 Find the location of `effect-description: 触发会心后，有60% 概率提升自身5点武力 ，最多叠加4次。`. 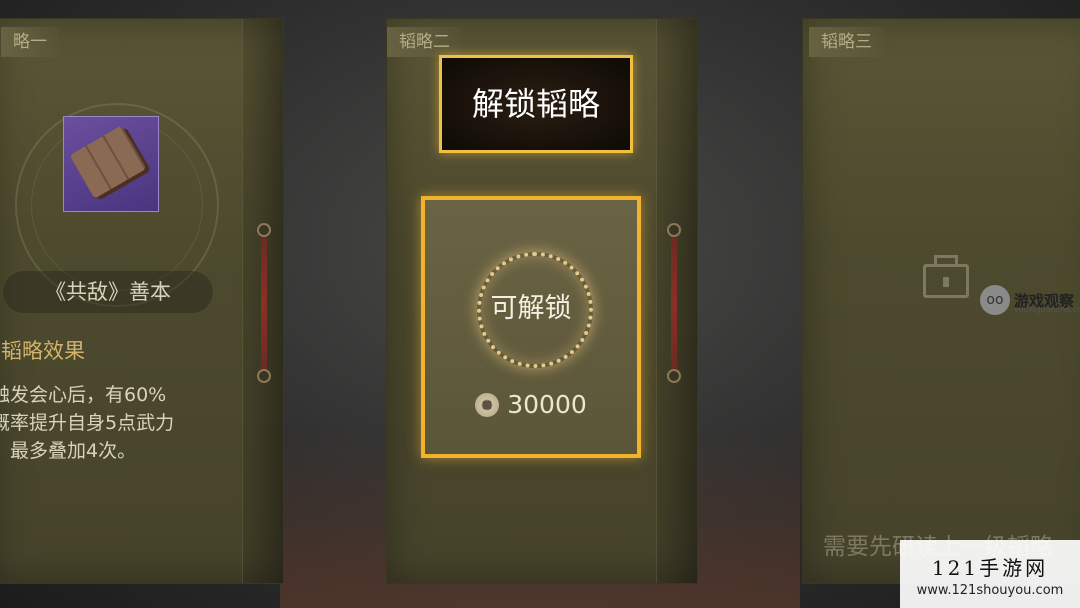

effect-description: 触发会心后，有60% 概率提升自身5点武力 ，最多叠加4次。 is located at coordinates (87, 423).